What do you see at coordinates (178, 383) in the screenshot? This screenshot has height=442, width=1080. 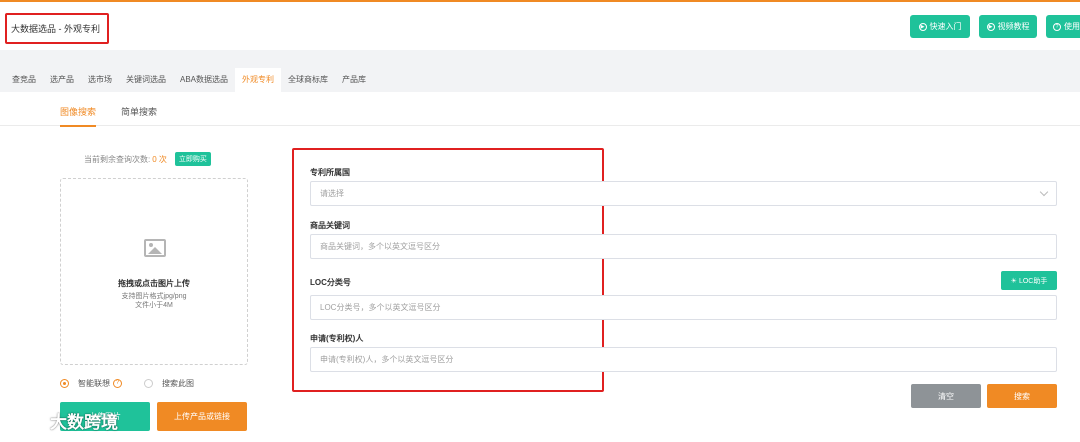 I see `radio-search-this-image-label: 搜索此图` at bounding box center [178, 383].